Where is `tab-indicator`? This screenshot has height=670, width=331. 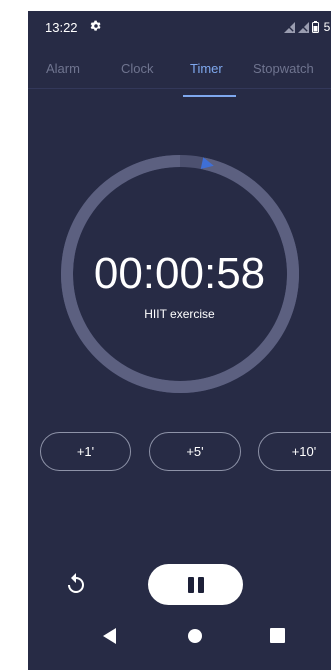
tab-indicator is located at coordinates (209, 96).